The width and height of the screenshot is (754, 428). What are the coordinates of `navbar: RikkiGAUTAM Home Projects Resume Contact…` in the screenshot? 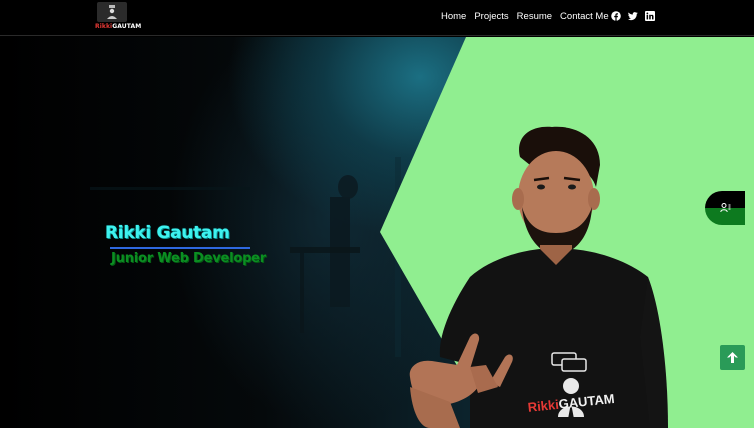 It's located at (377, 18).